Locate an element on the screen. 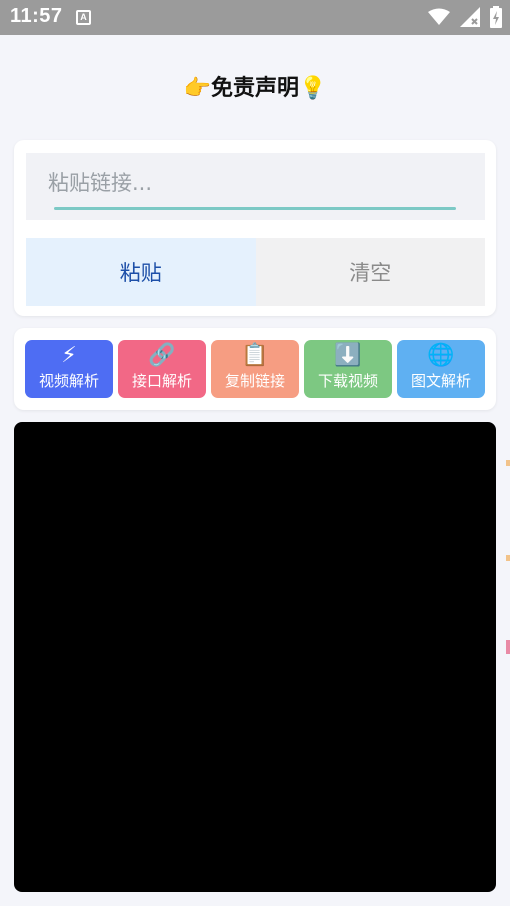  action-button-row: 粘贴 清空 is located at coordinates (255, 272).